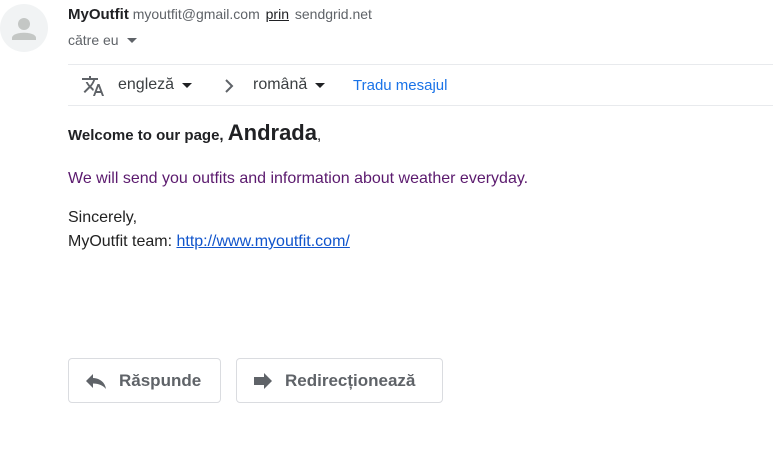  What do you see at coordinates (262, 241) in the screenshot?
I see `website-link: http://www.myoutfit.com/` at bounding box center [262, 241].